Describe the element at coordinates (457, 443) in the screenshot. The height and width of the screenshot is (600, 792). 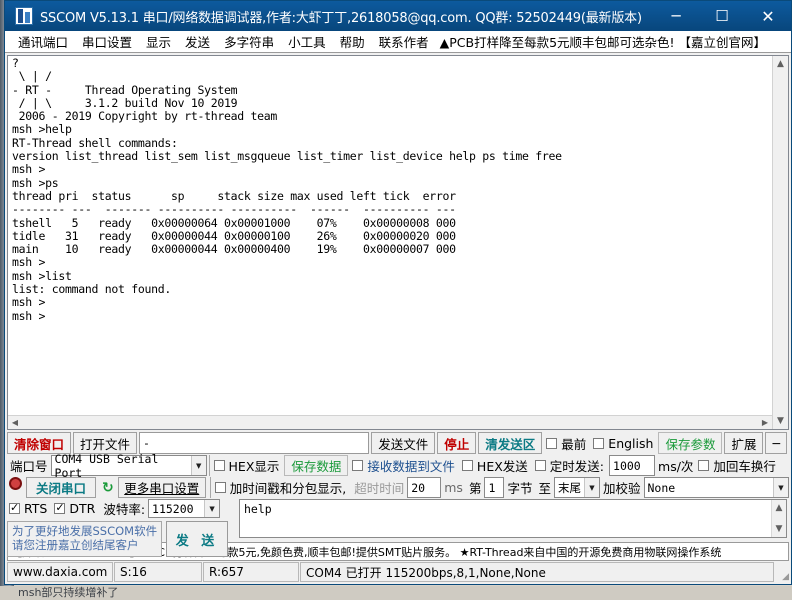
I see `stop-button: 停止` at that location.